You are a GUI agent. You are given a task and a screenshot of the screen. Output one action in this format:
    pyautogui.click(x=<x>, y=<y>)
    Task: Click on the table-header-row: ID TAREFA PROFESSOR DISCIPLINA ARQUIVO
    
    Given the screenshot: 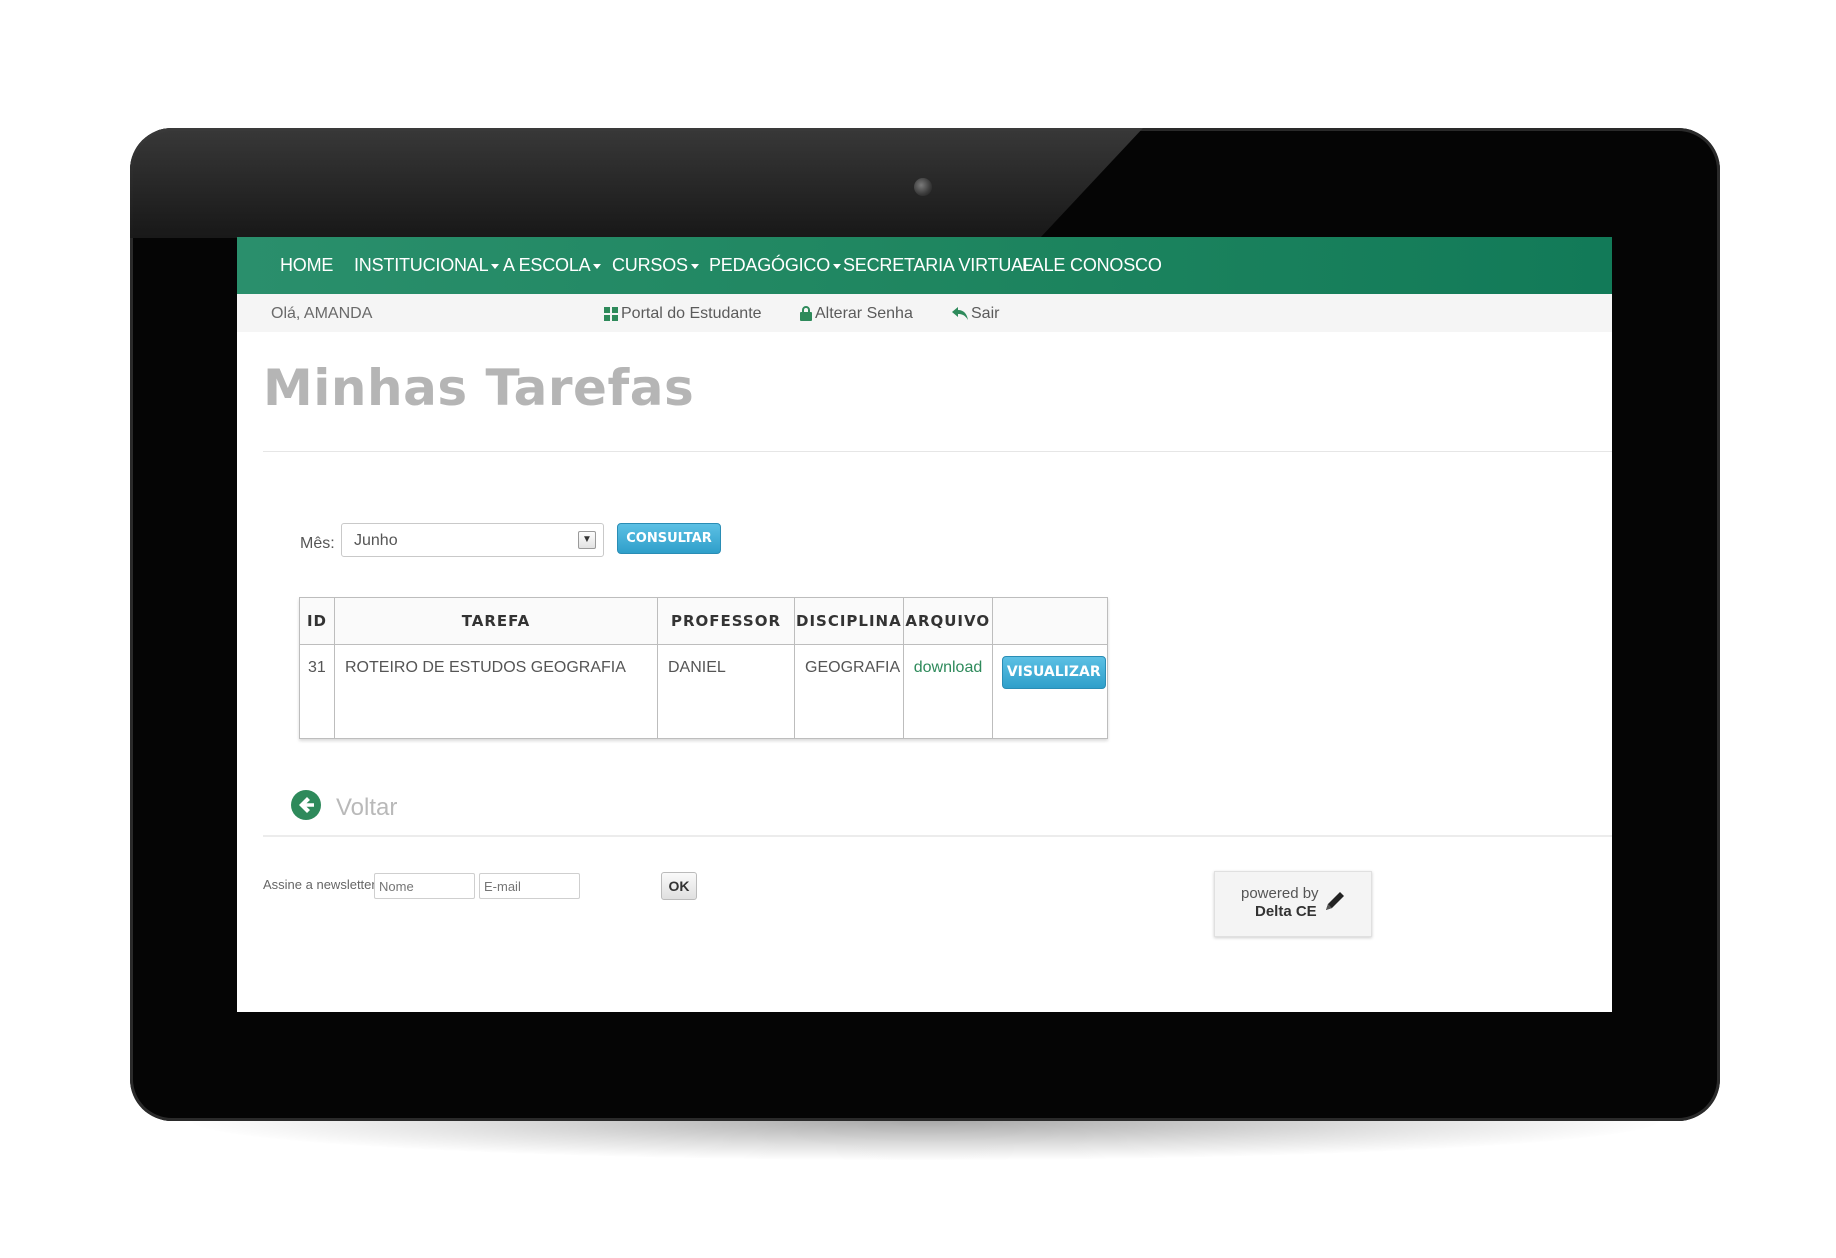 What is the action you would take?
    pyautogui.click(x=703, y=621)
    